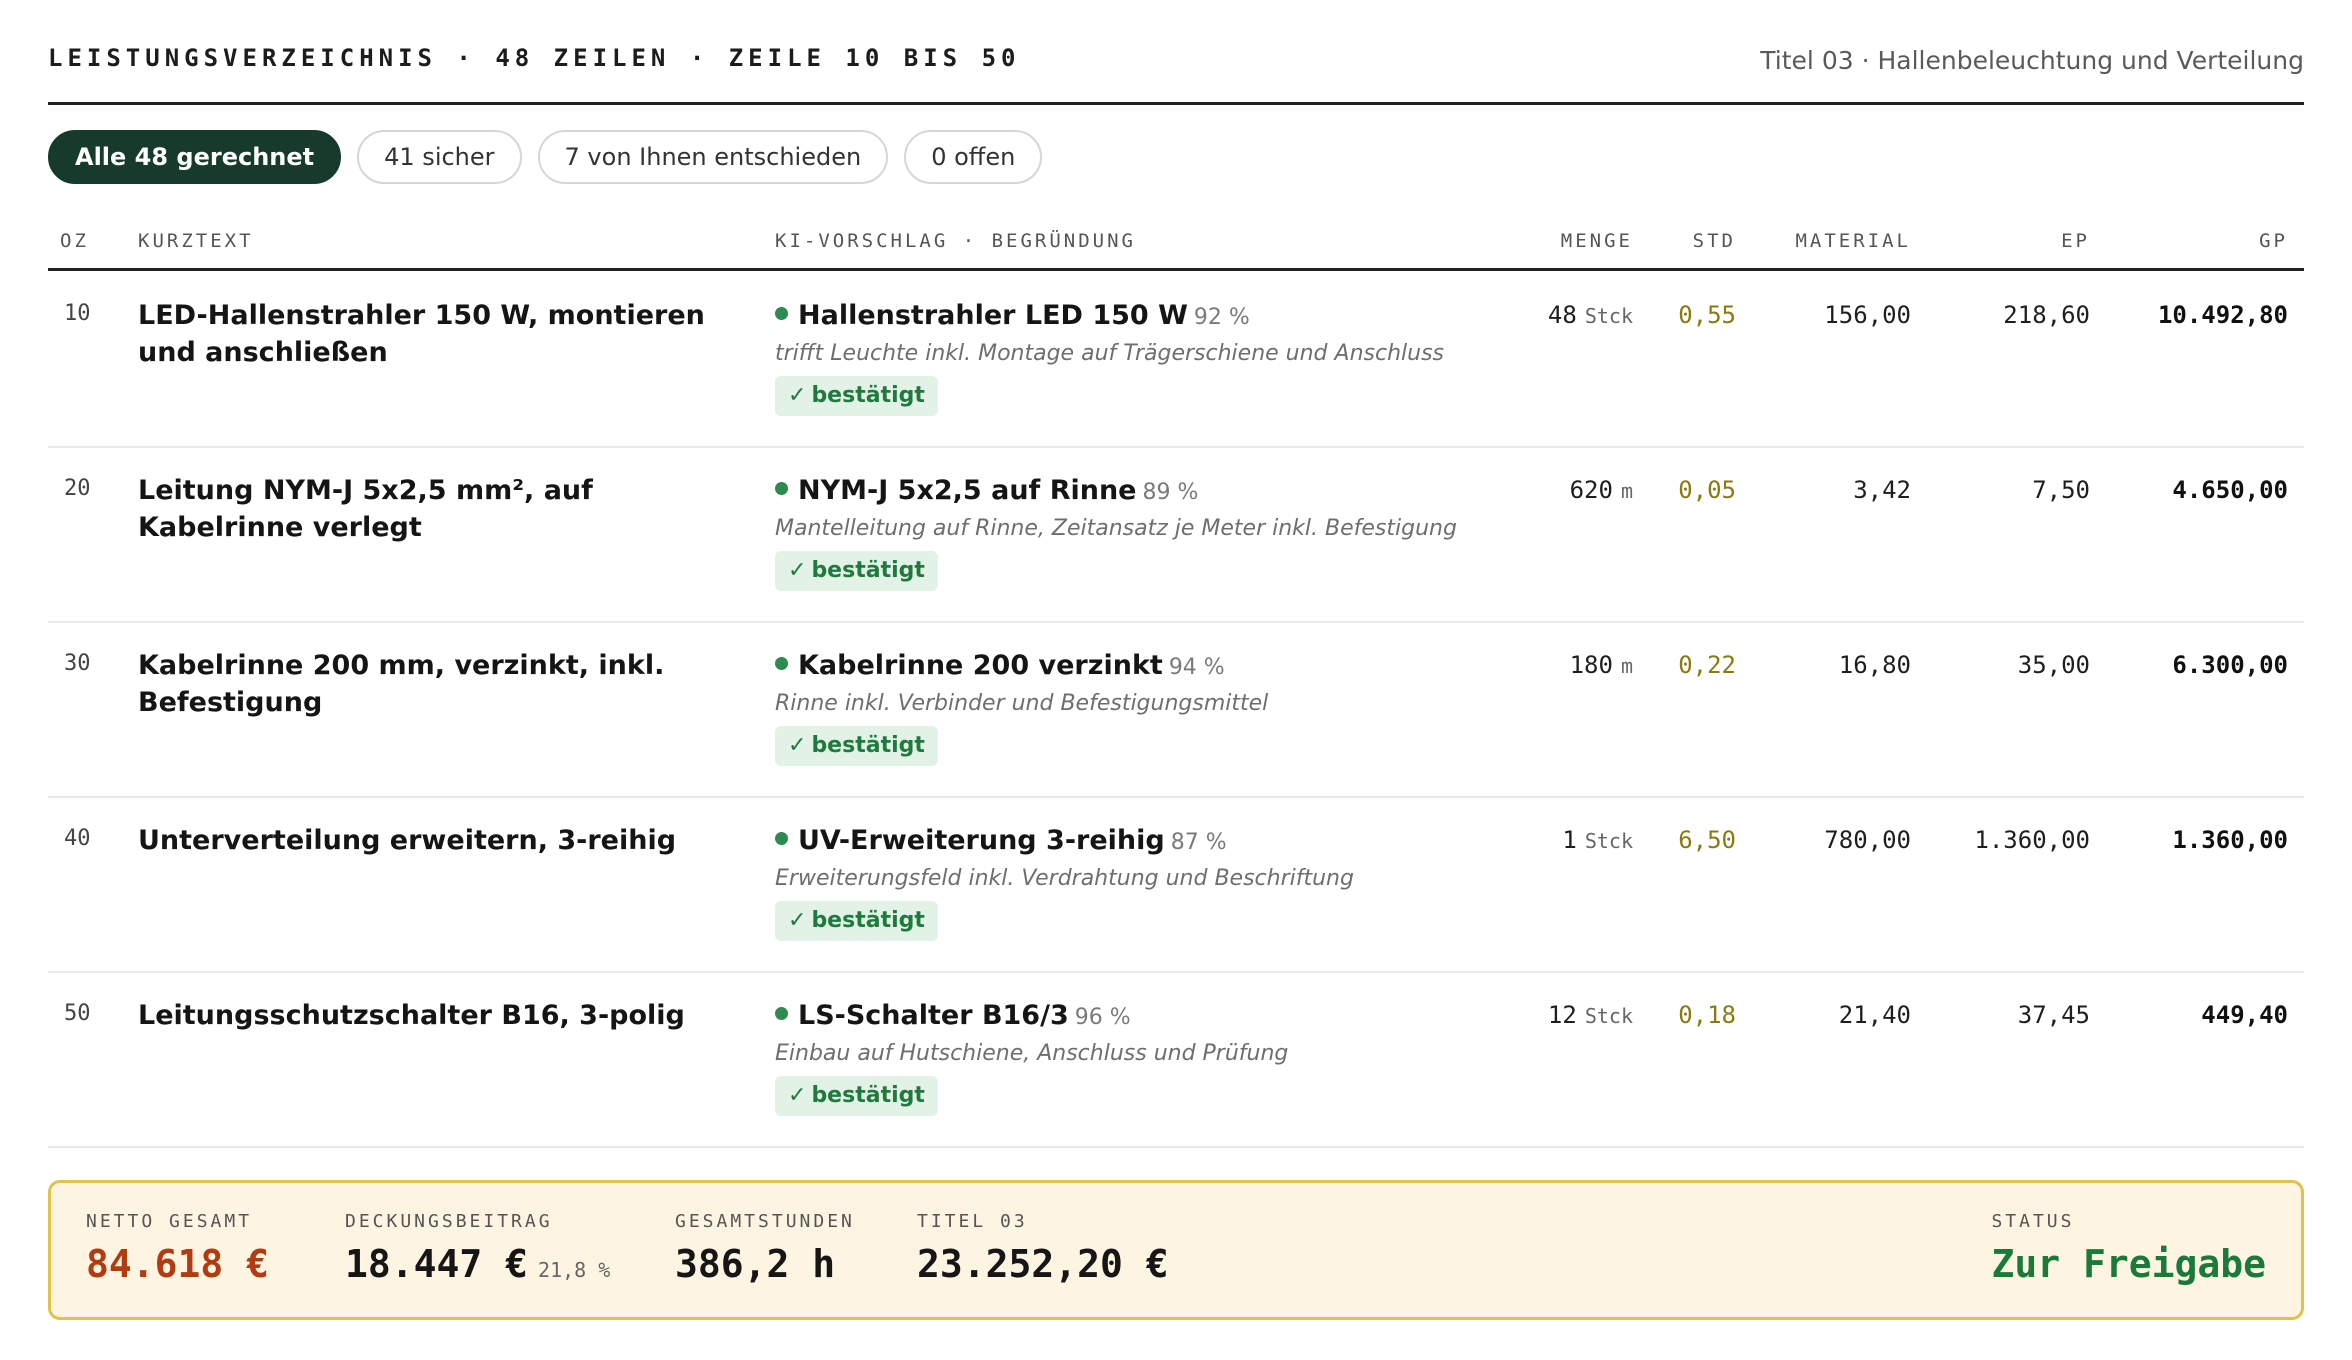  Describe the element at coordinates (972, 1221) in the screenshot. I see `titel-label: TITEL 03` at that location.